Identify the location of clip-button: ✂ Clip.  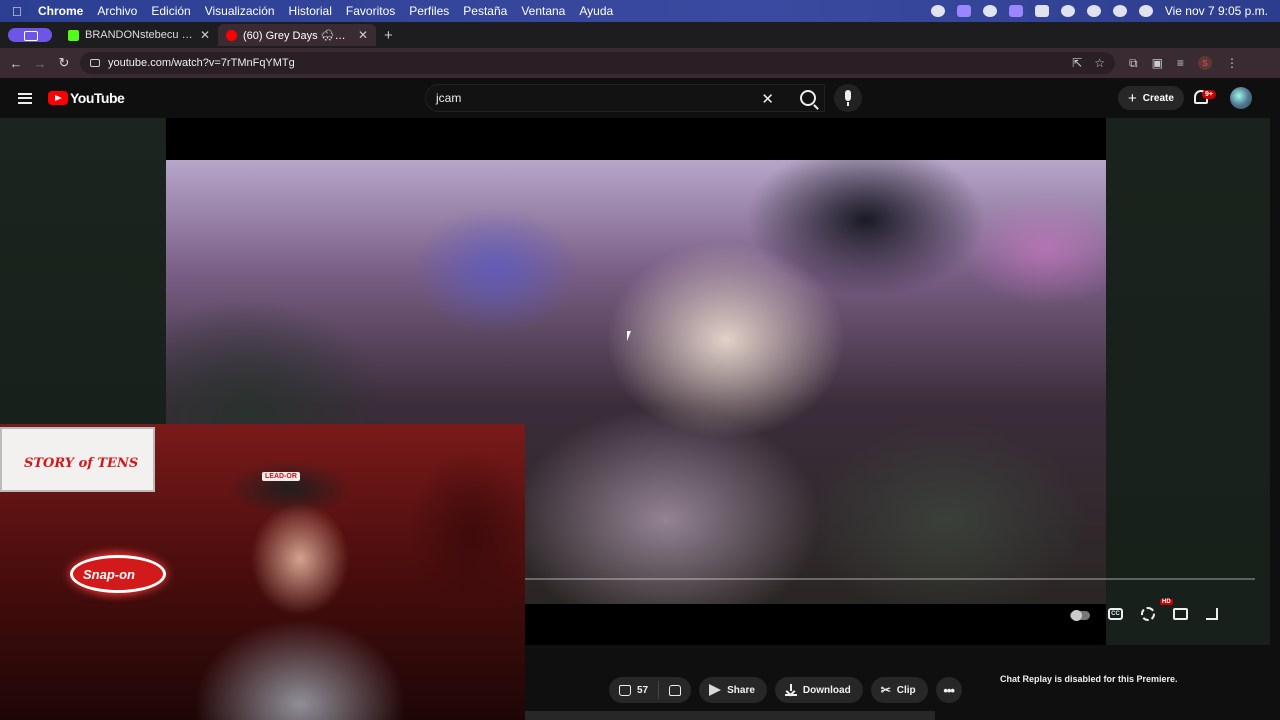
(899, 690).